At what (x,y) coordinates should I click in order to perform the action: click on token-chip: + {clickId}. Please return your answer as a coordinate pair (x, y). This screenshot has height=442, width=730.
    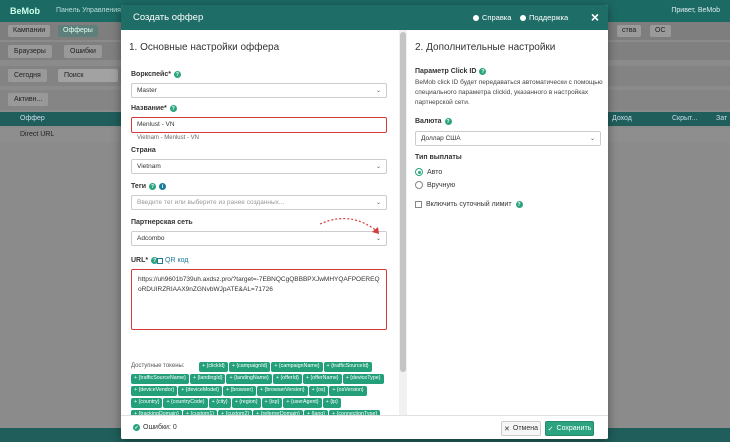
    Looking at the image, I should click on (213, 366).